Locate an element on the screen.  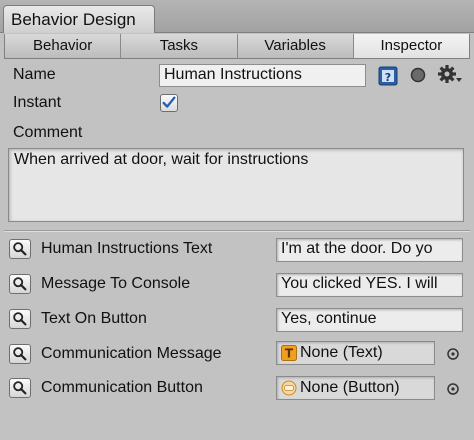
comment-label: Comment is located at coordinates (48, 132).